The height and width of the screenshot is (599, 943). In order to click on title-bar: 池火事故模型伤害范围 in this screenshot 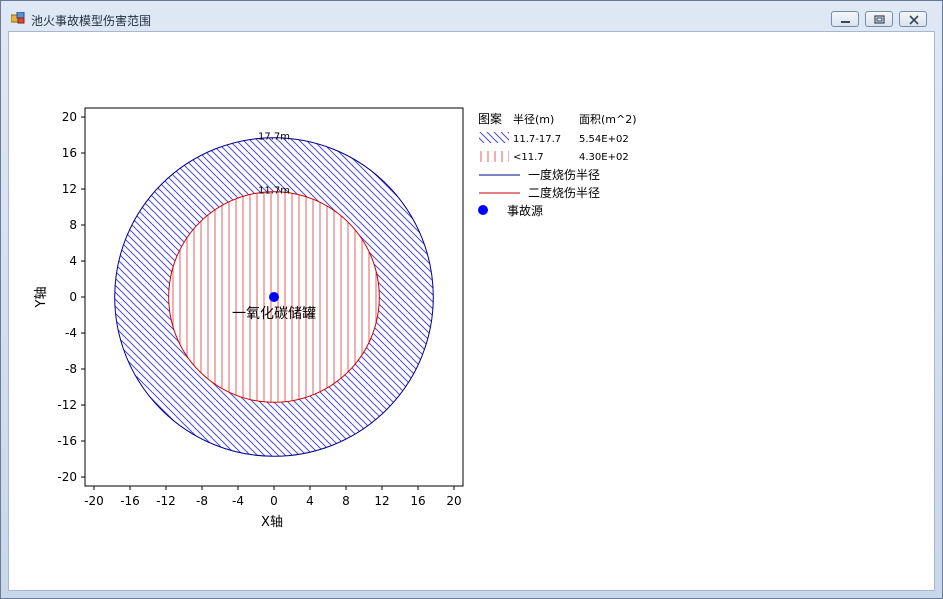, I will do `click(471, 16)`.